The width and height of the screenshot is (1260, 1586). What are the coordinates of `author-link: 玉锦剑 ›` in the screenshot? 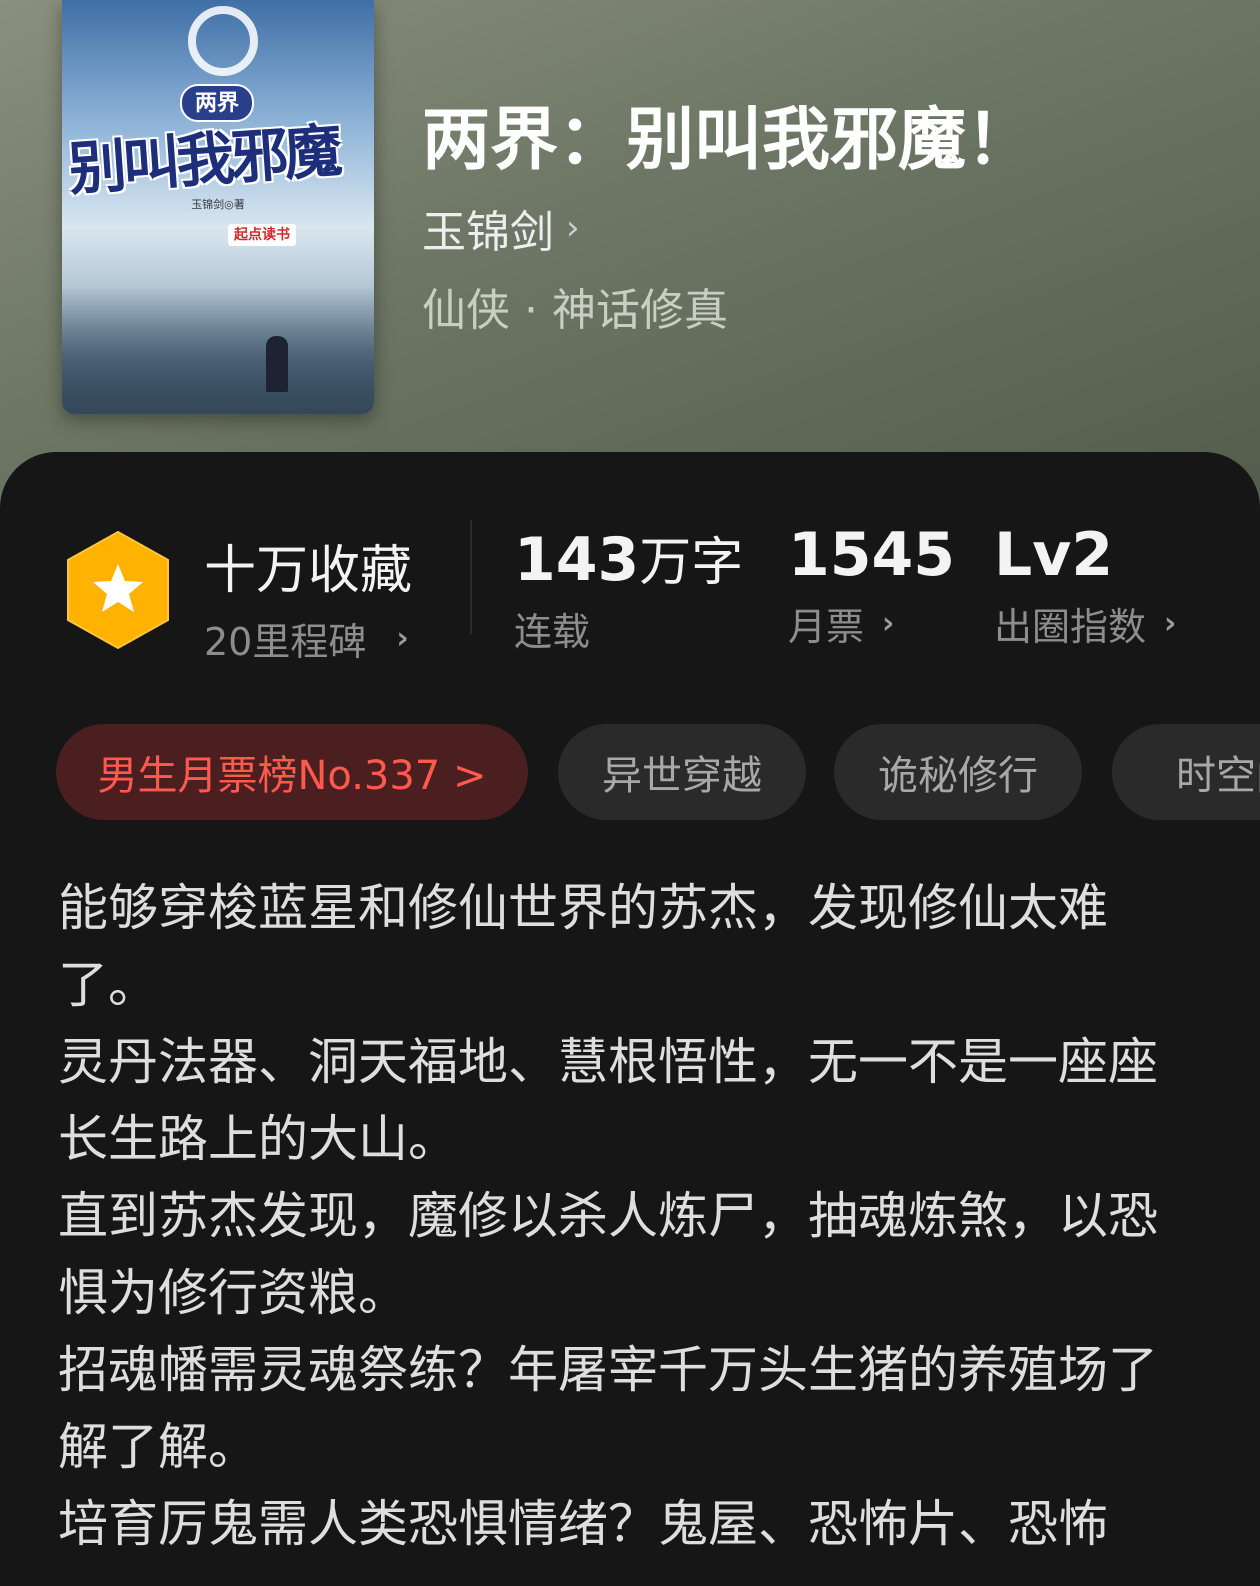 It's located at (501, 228).